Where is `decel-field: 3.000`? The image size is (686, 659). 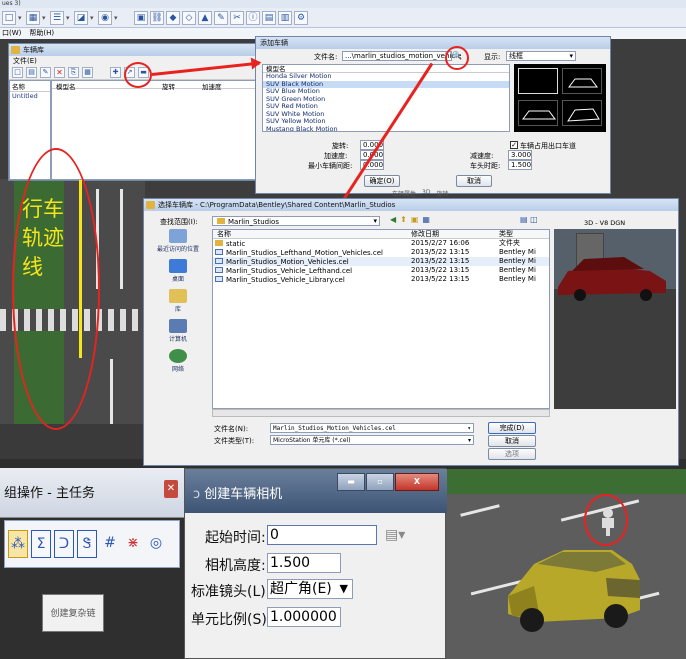
decel-field: 3.000 is located at coordinates (520, 155).